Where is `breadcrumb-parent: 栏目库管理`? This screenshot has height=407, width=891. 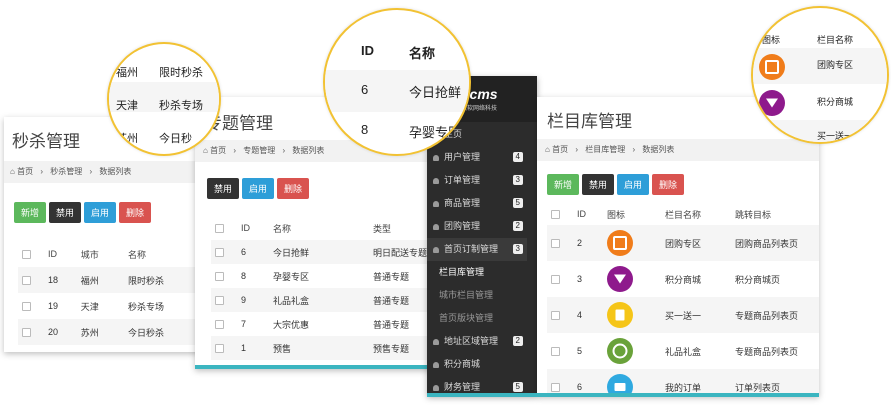 breadcrumb-parent: 栏目库管理 is located at coordinates (605, 149).